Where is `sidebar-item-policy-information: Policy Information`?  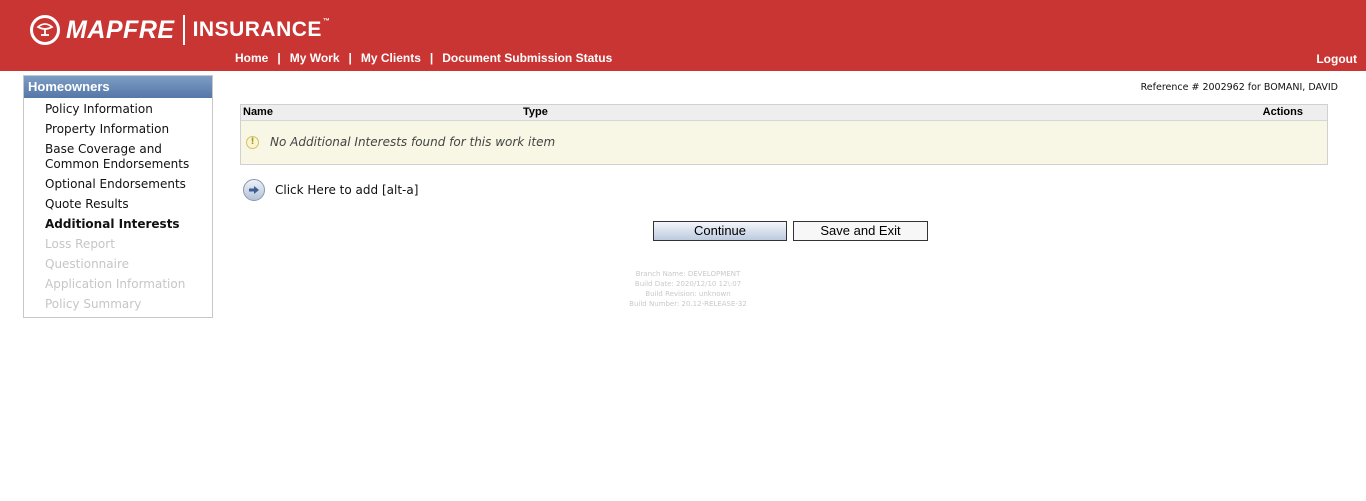
sidebar-item-policy-information: Policy Information is located at coordinates (118, 109).